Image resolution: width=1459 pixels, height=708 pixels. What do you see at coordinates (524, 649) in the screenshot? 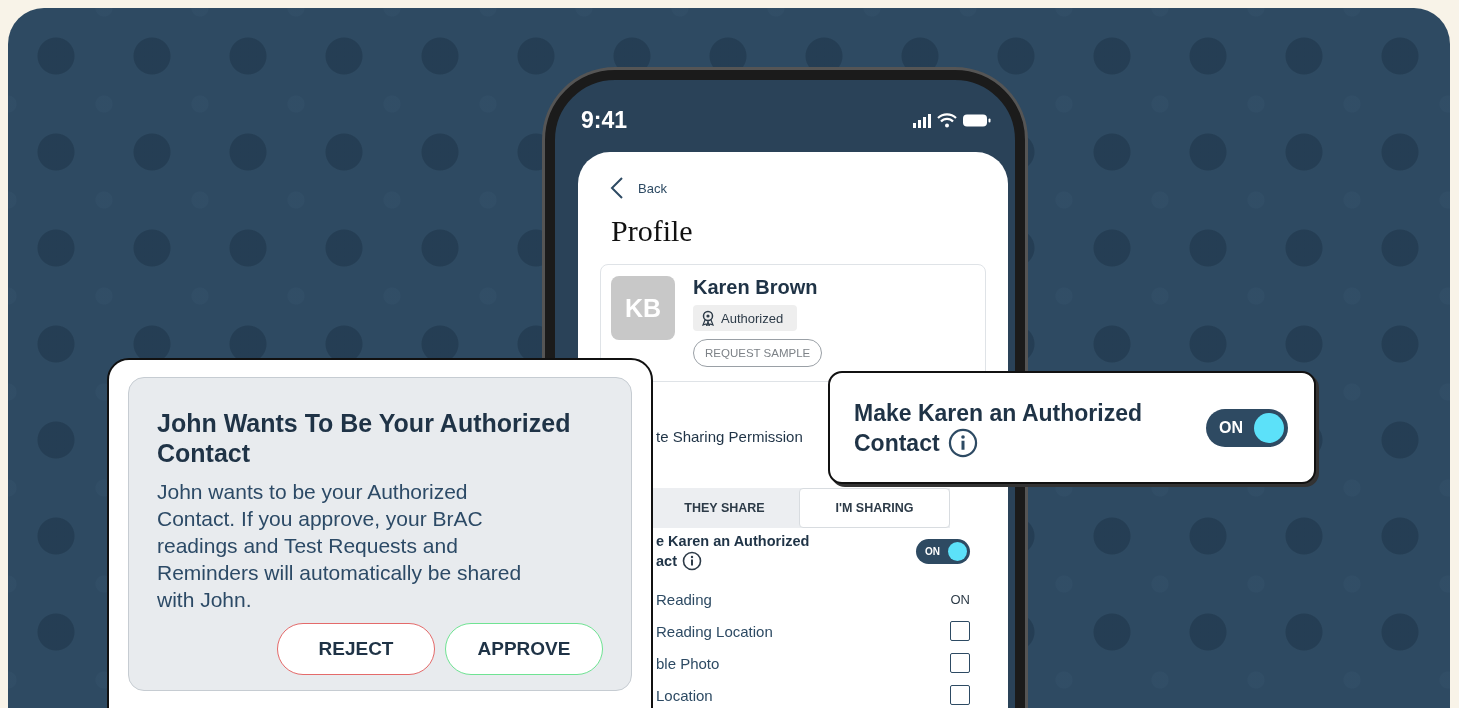
I see `approve-button: APPROVE` at bounding box center [524, 649].